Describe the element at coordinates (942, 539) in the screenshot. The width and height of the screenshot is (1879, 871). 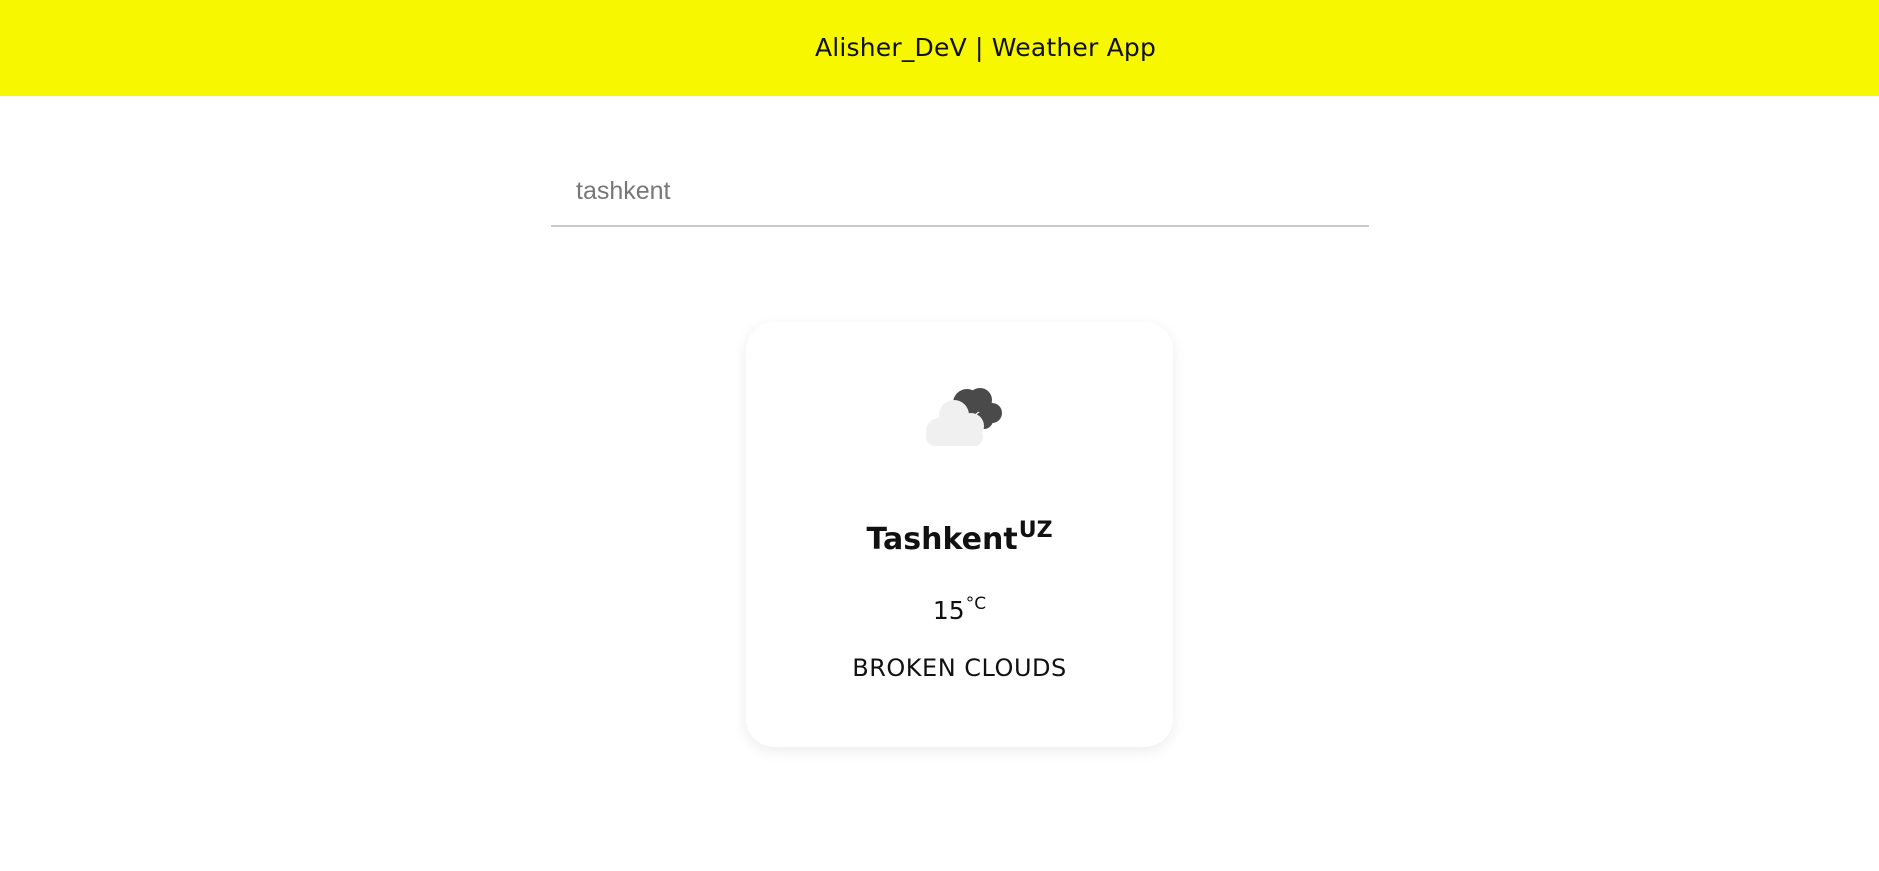
I see `city-label: Tashkent` at that location.